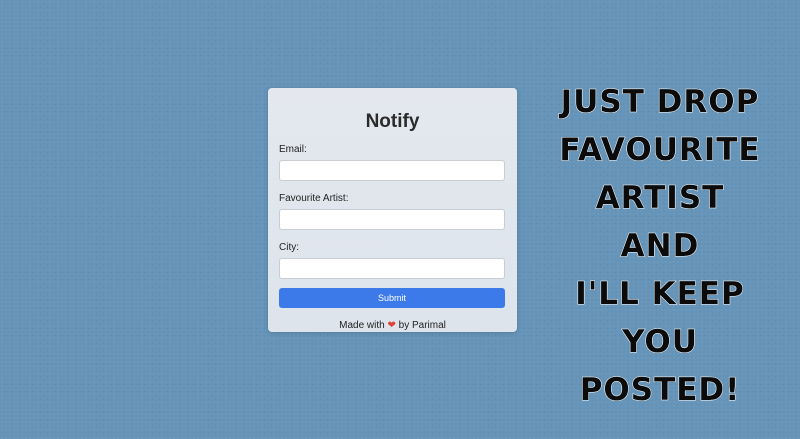 The height and width of the screenshot is (439, 800). Describe the element at coordinates (392, 219) in the screenshot. I see `favourite-artist-field` at that location.